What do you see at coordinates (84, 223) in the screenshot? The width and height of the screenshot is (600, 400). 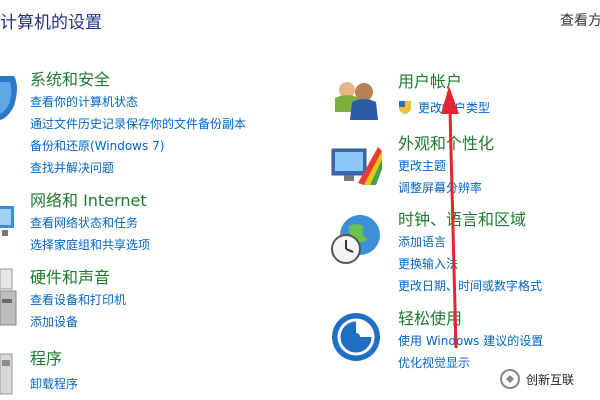 I see `link-network-status: 查看网络状态和任务` at bounding box center [84, 223].